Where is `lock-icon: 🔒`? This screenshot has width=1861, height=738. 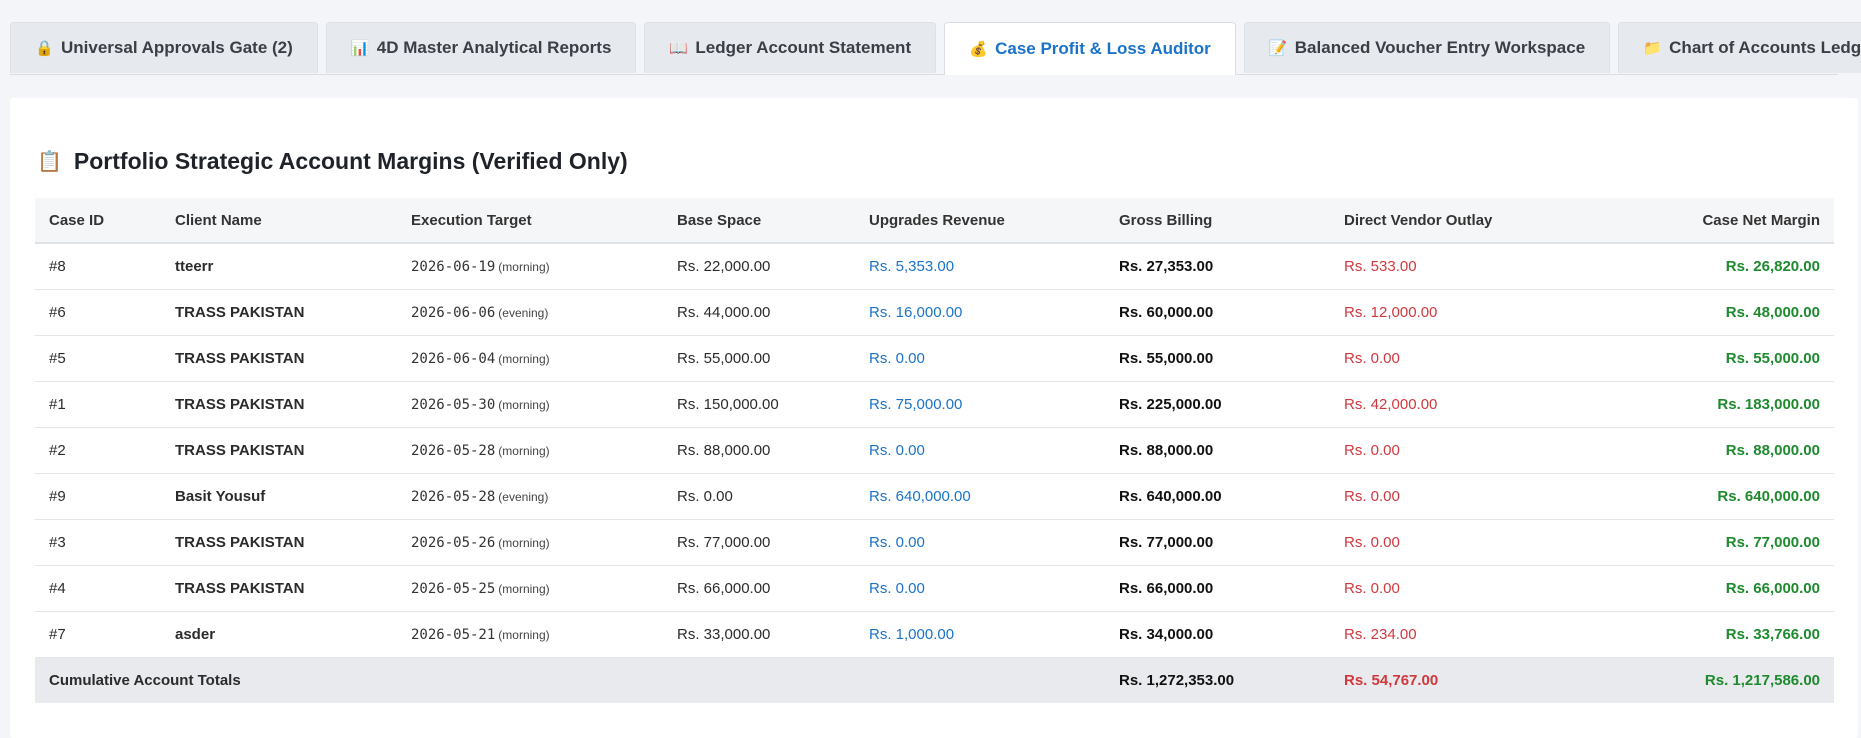
lock-icon: 🔒 is located at coordinates (44, 48).